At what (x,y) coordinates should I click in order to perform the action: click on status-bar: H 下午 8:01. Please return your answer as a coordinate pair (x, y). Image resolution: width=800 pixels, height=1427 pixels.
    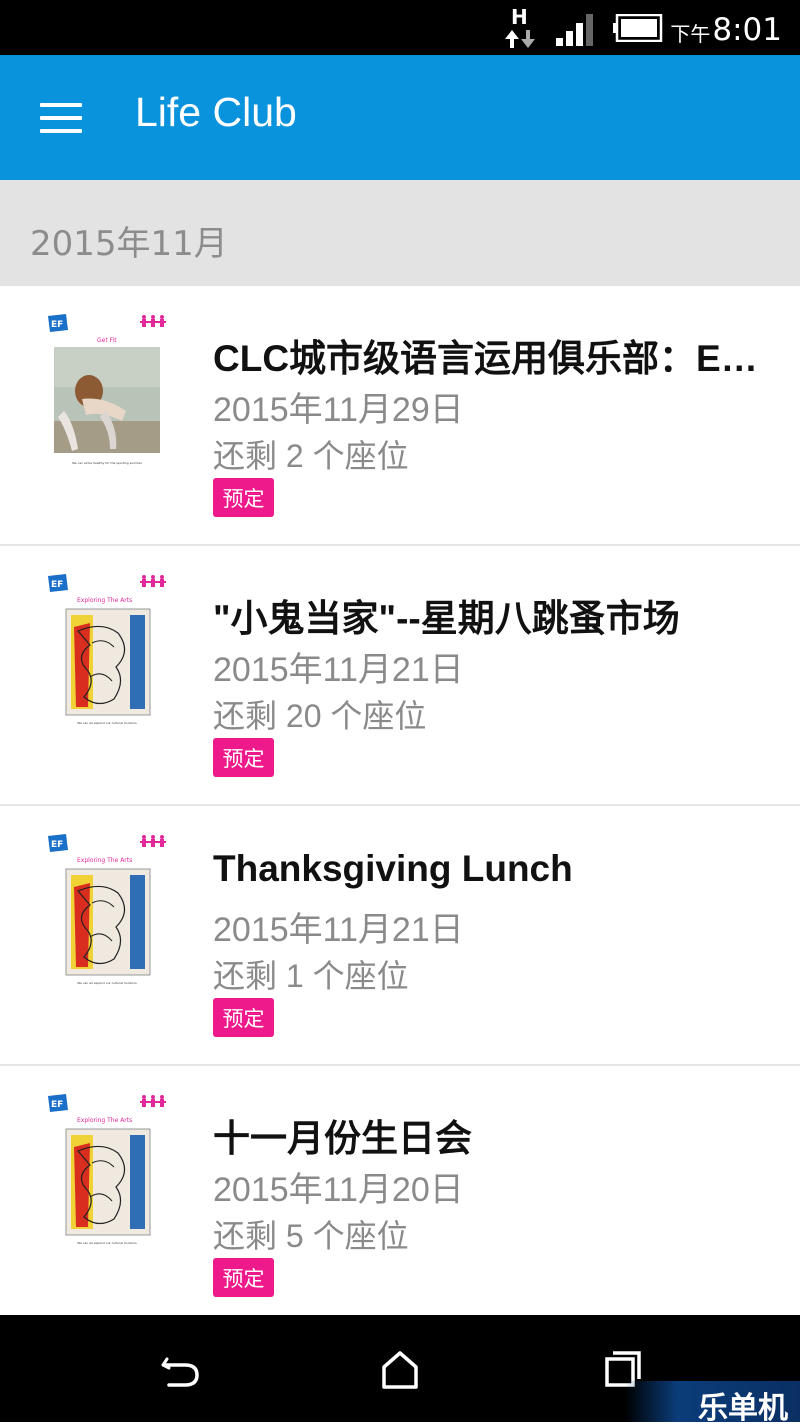
    Looking at the image, I should click on (400, 27).